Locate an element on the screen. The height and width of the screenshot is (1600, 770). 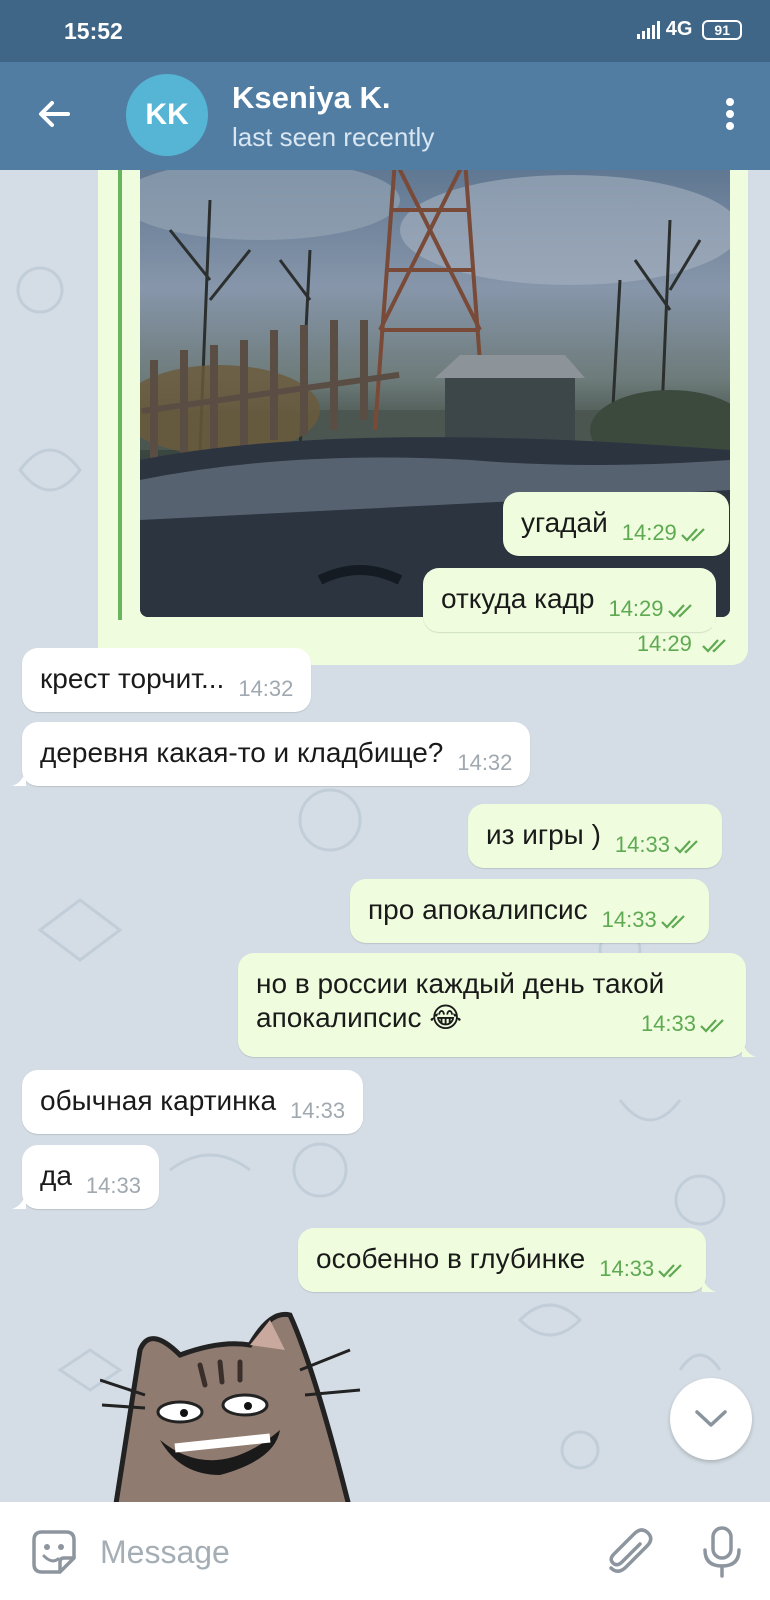
outgoing-message: из игры ) 14:33 is located at coordinates (595, 836).